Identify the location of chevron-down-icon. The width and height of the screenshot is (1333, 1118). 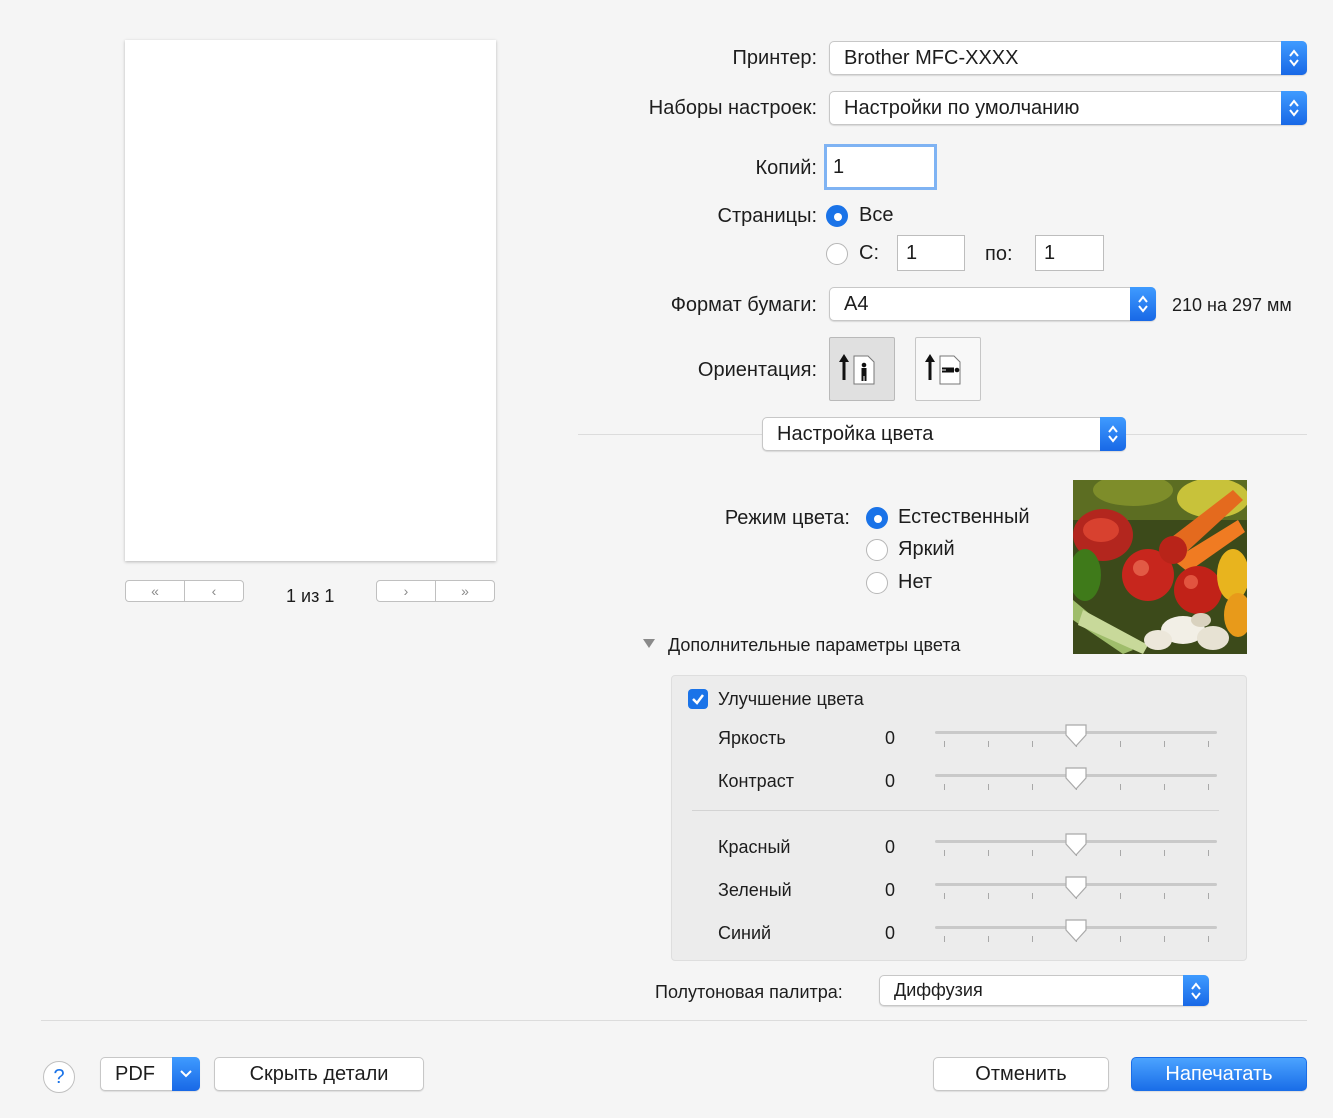
(186, 1074).